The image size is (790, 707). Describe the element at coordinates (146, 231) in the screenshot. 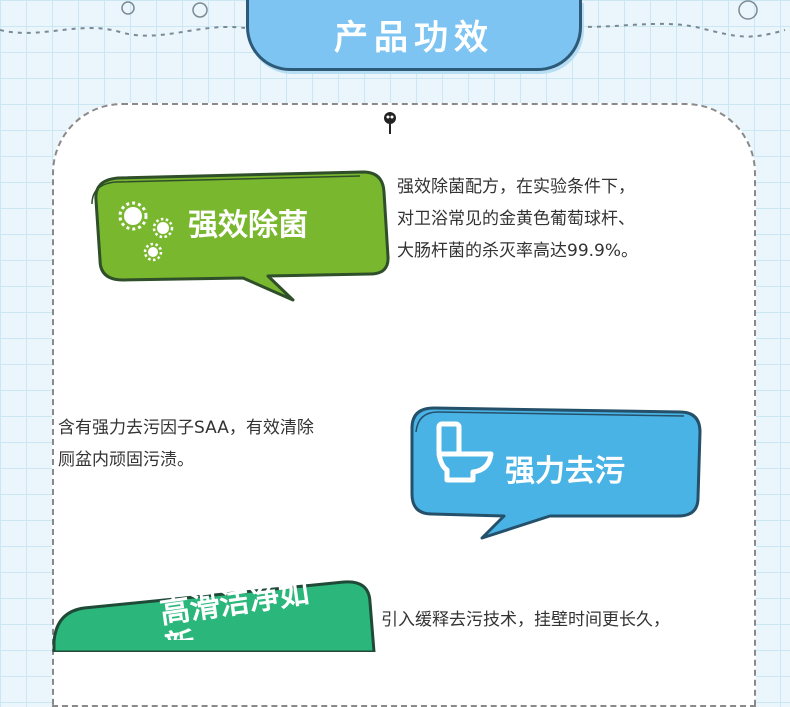

I see `bacteria-icon` at that location.